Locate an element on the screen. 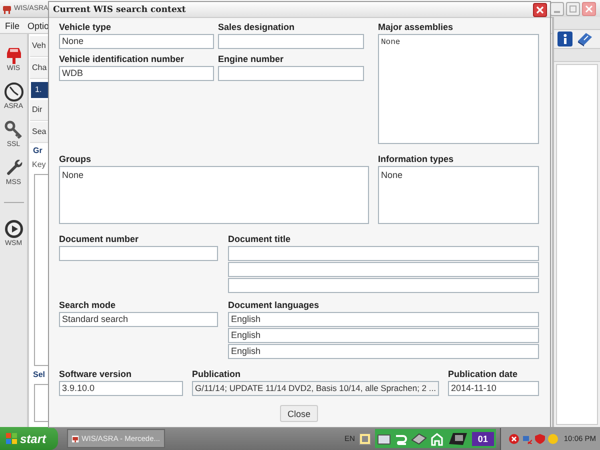  field-label: Groups is located at coordinates (75, 159).